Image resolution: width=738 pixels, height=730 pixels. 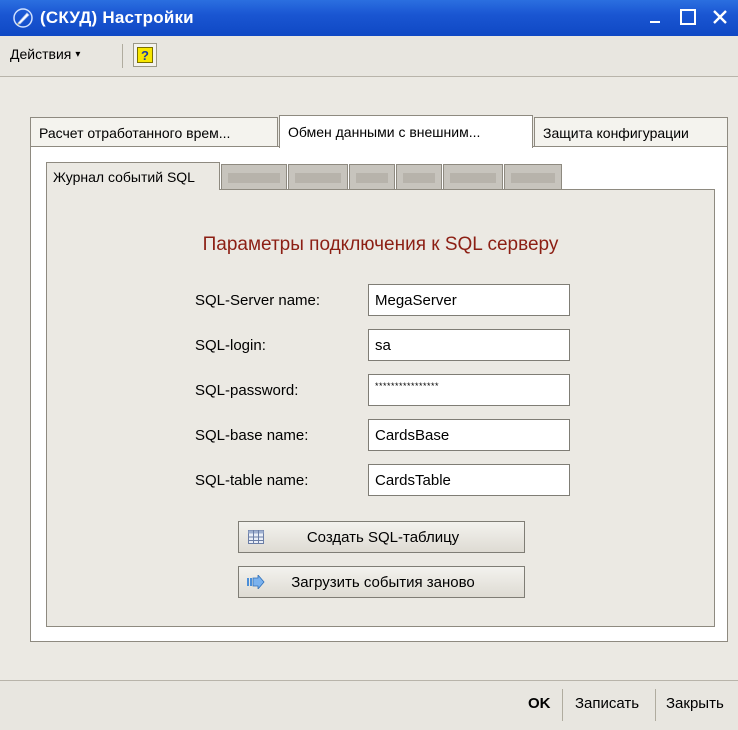 What do you see at coordinates (607, 703) in the screenshot?
I see `save-button: Записать` at bounding box center [607, 703].